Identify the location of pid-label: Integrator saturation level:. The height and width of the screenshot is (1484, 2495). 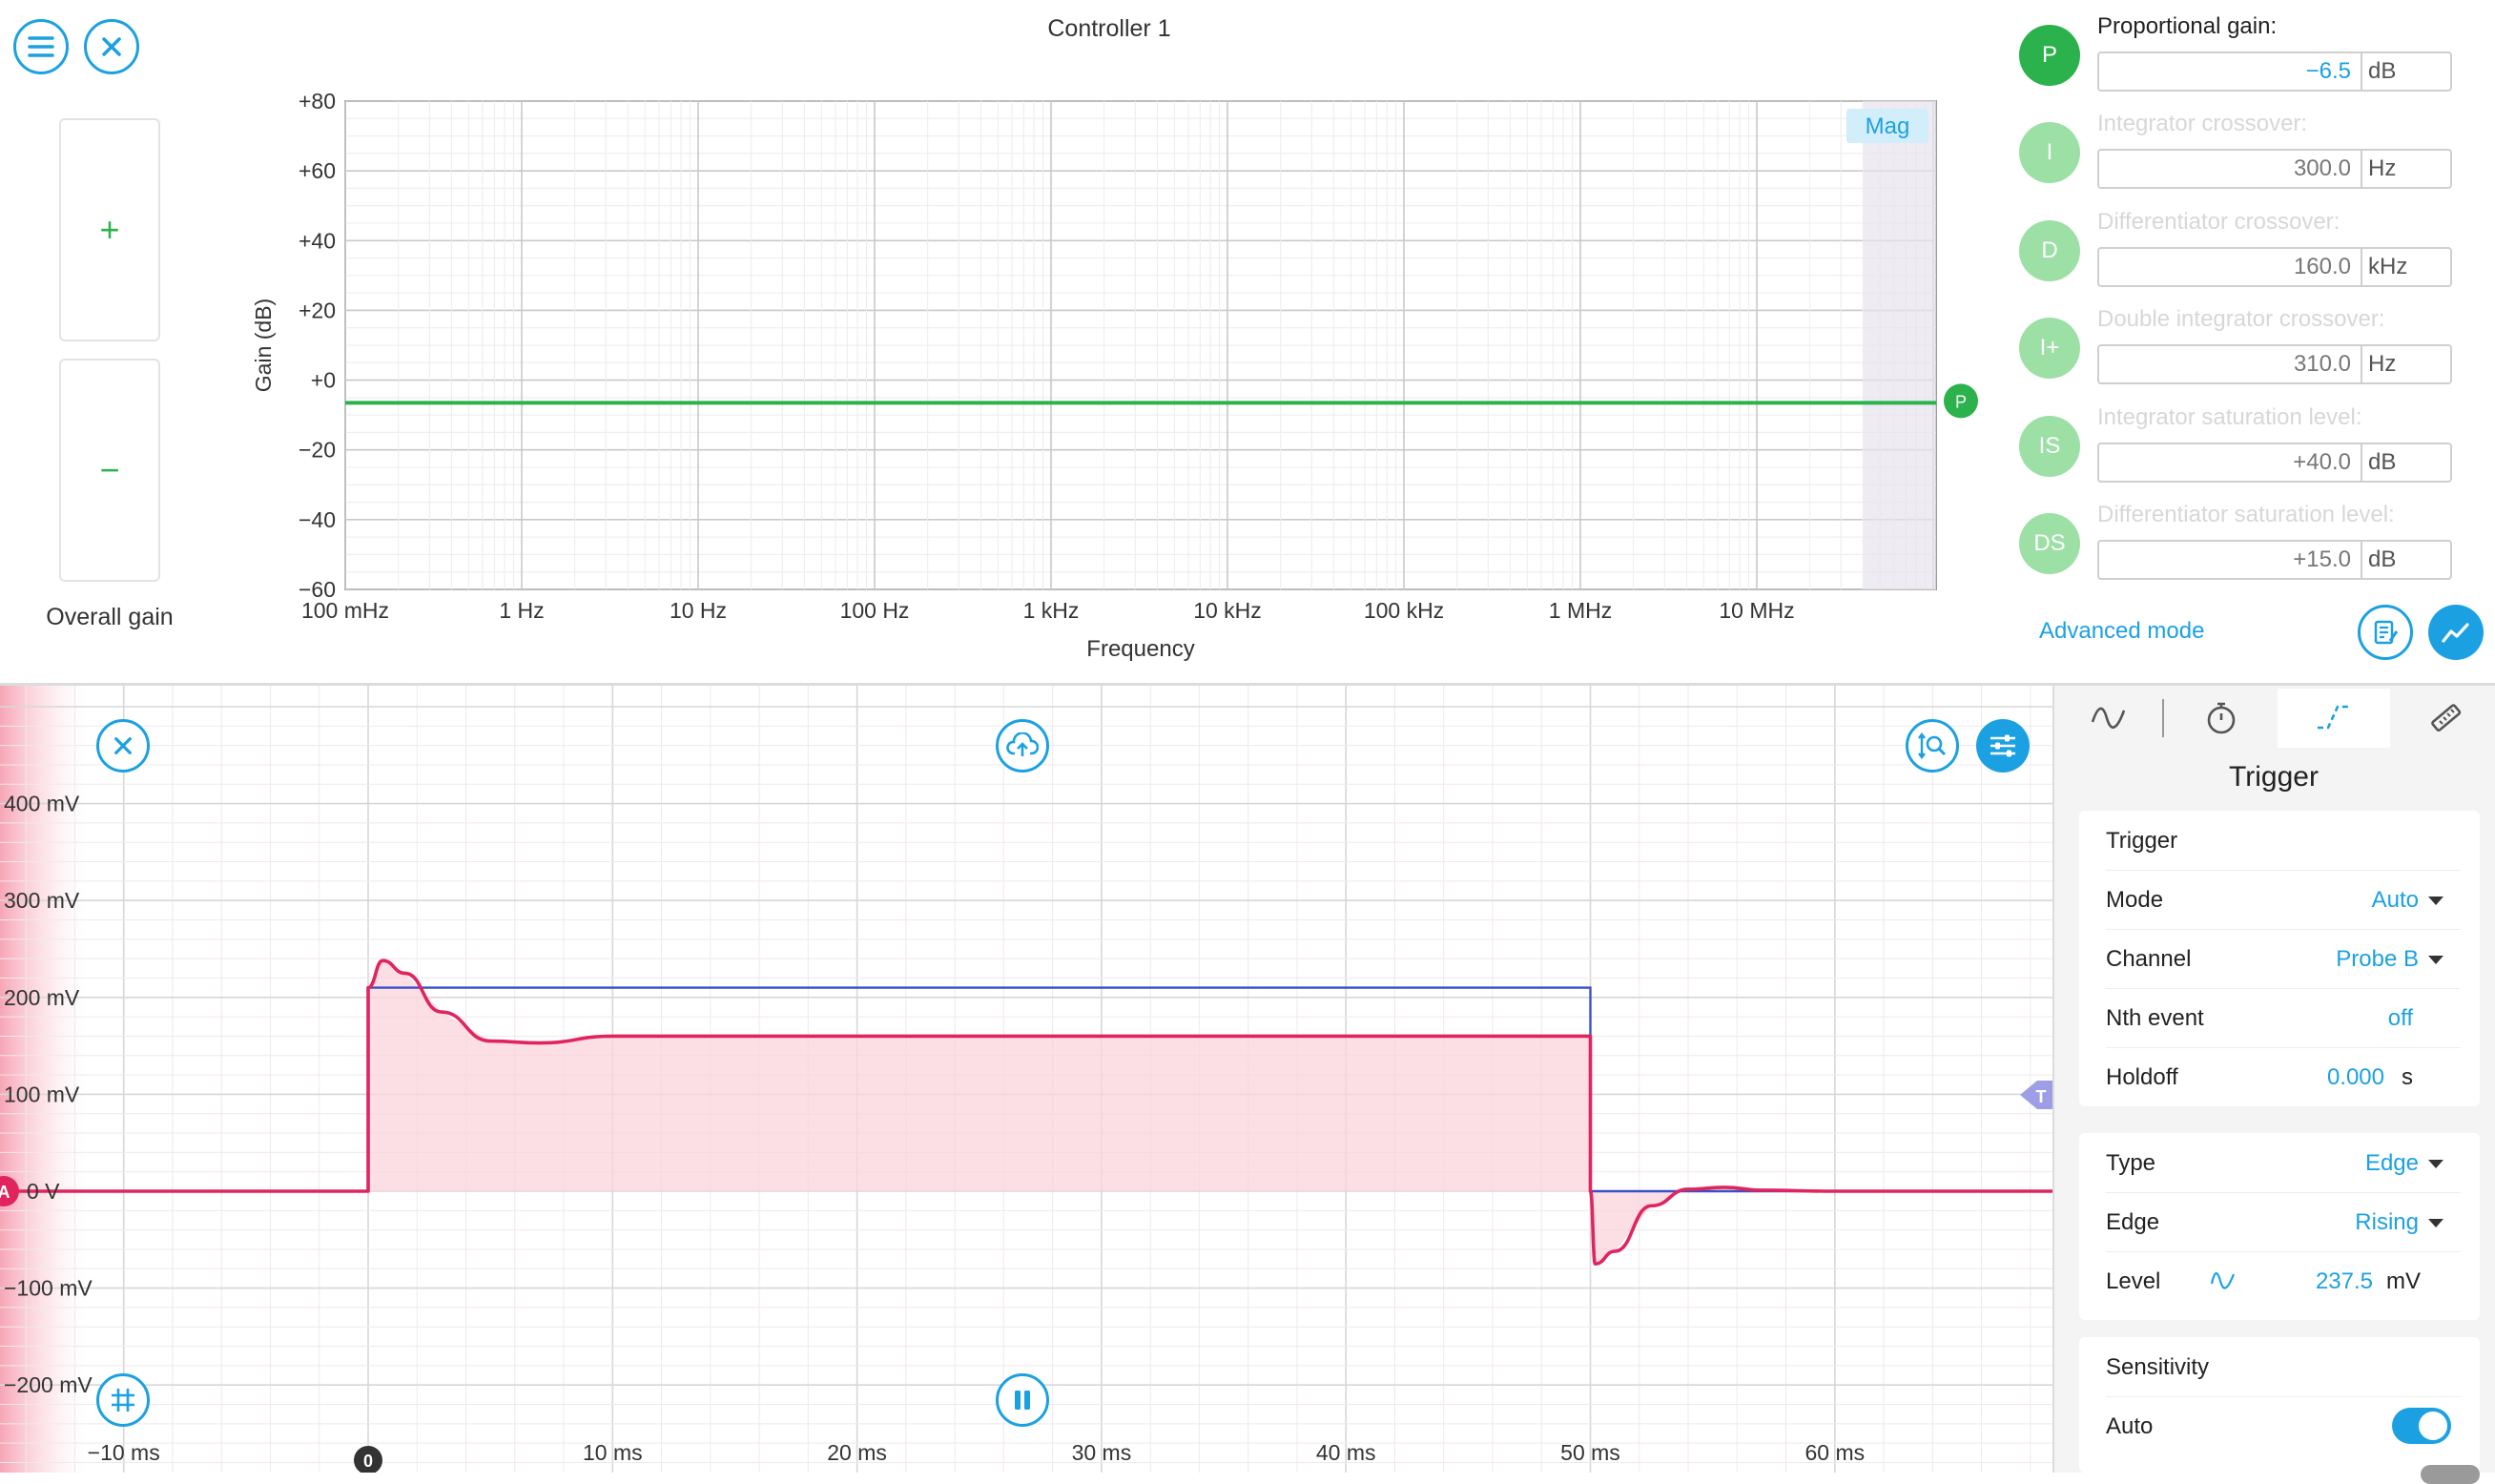
(2229, 417).